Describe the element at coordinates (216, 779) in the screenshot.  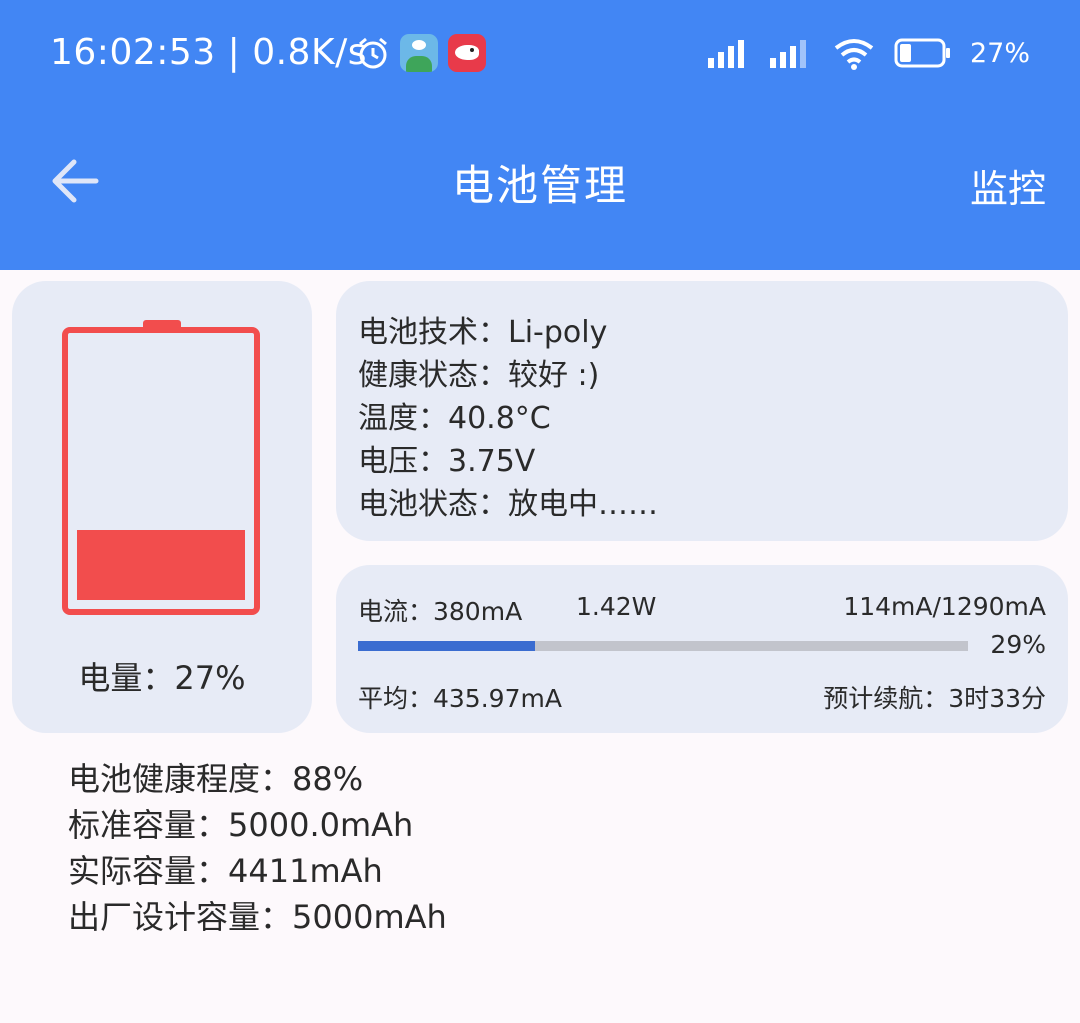
I see `battery-health-degree: 电池健康程度：88%` at that location.